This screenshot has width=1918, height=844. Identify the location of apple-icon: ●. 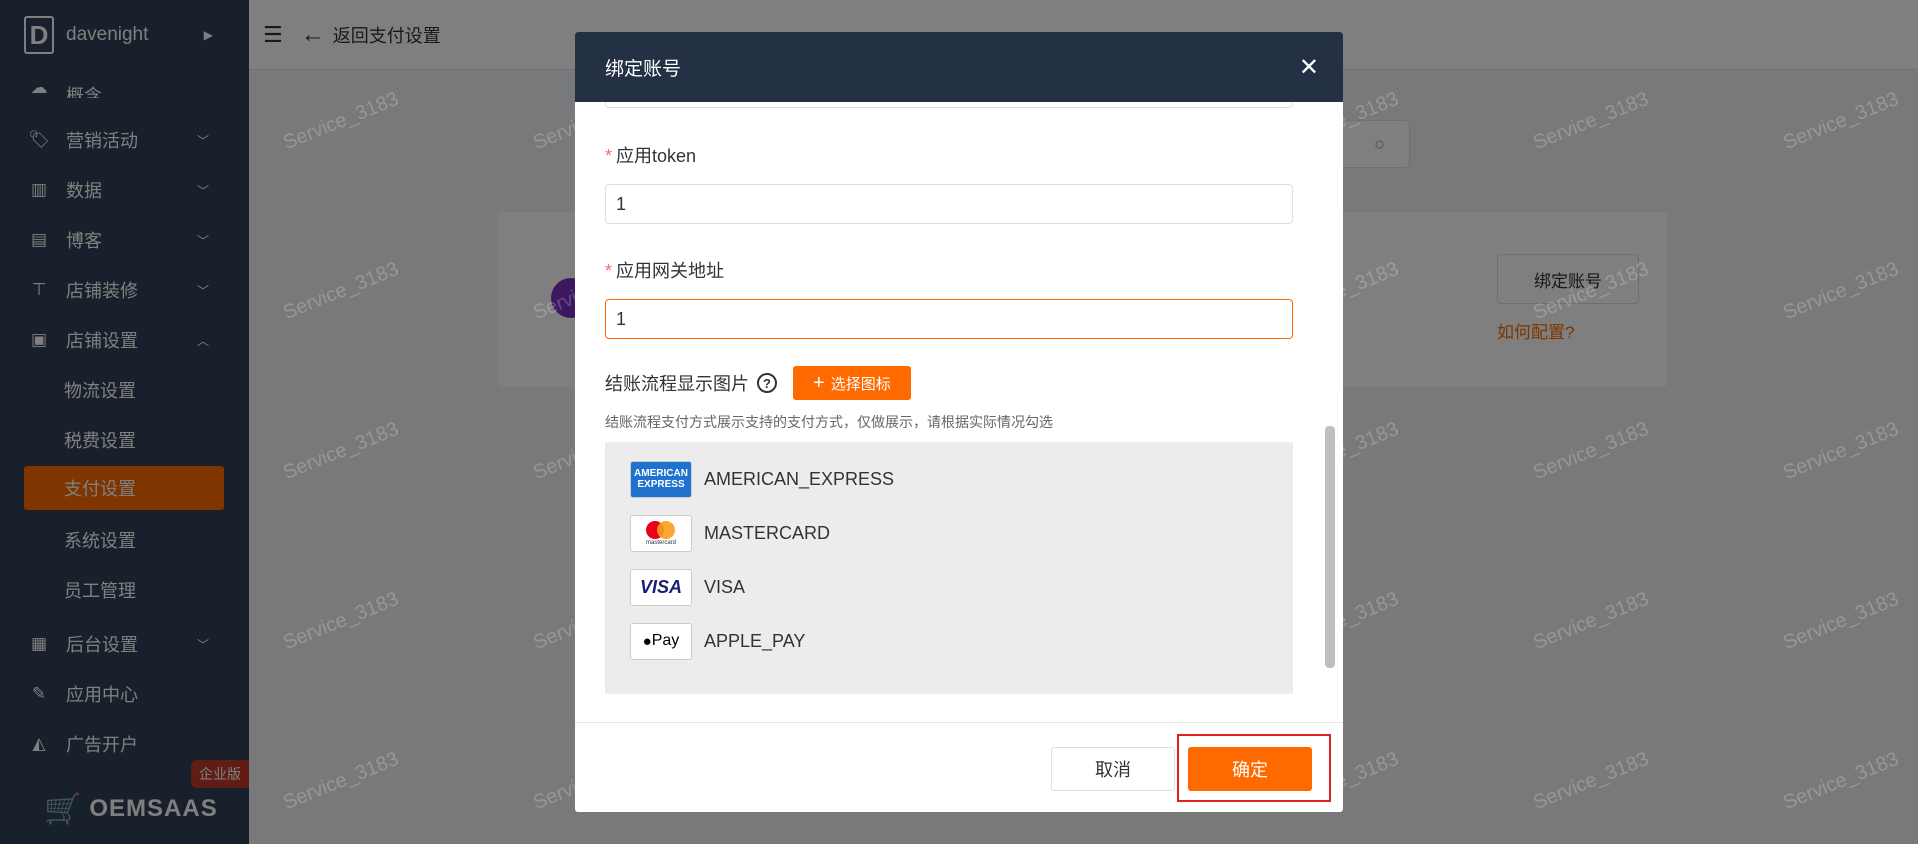
(647, 641).